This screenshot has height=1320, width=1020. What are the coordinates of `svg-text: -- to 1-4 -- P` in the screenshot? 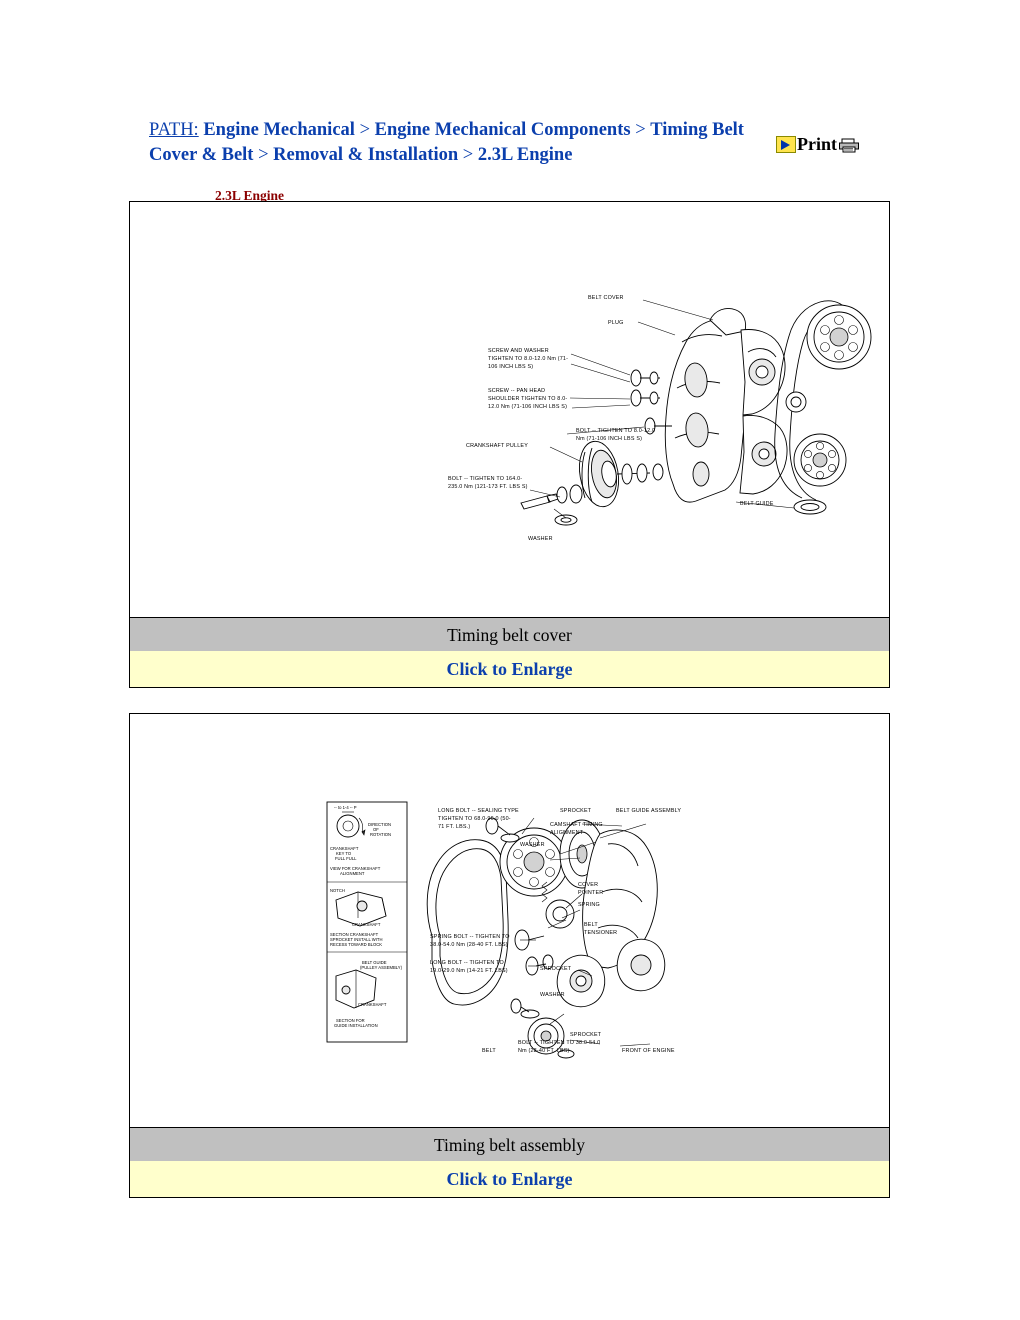 It's located at (345, 807).